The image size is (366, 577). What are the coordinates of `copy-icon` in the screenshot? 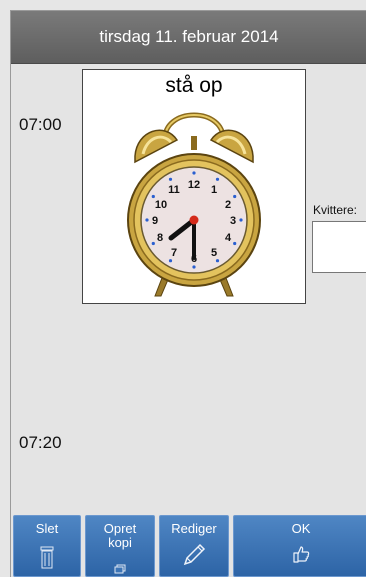 It's located at (120, 569).